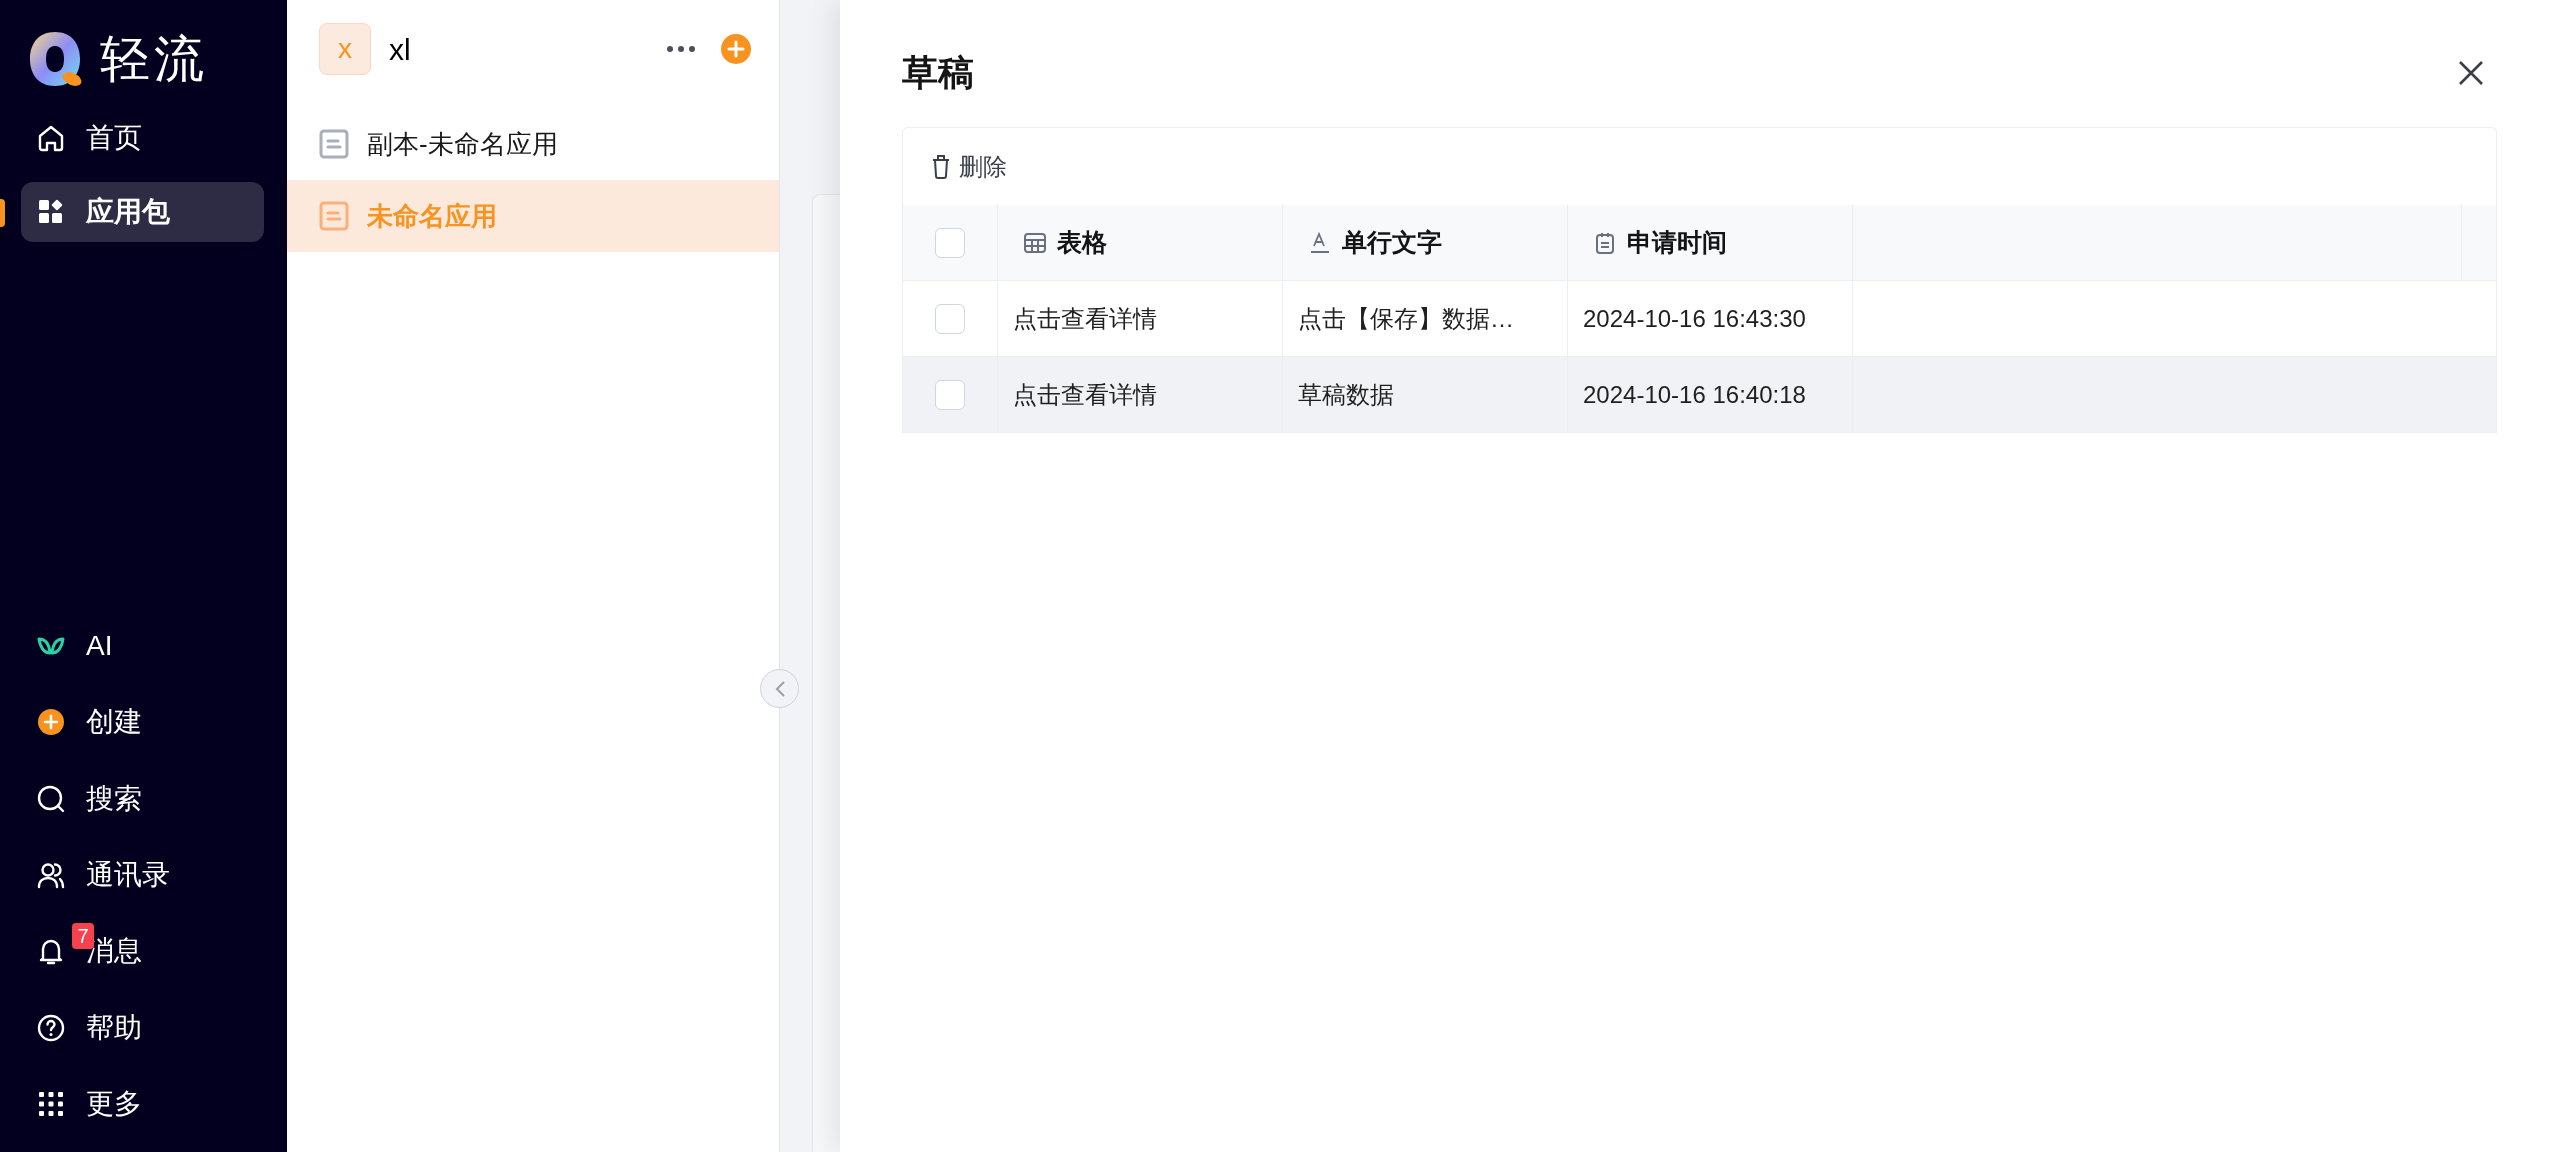  Describe the element at coordinates (51, 138) in the screenshot. I see `home-icon` at that location.